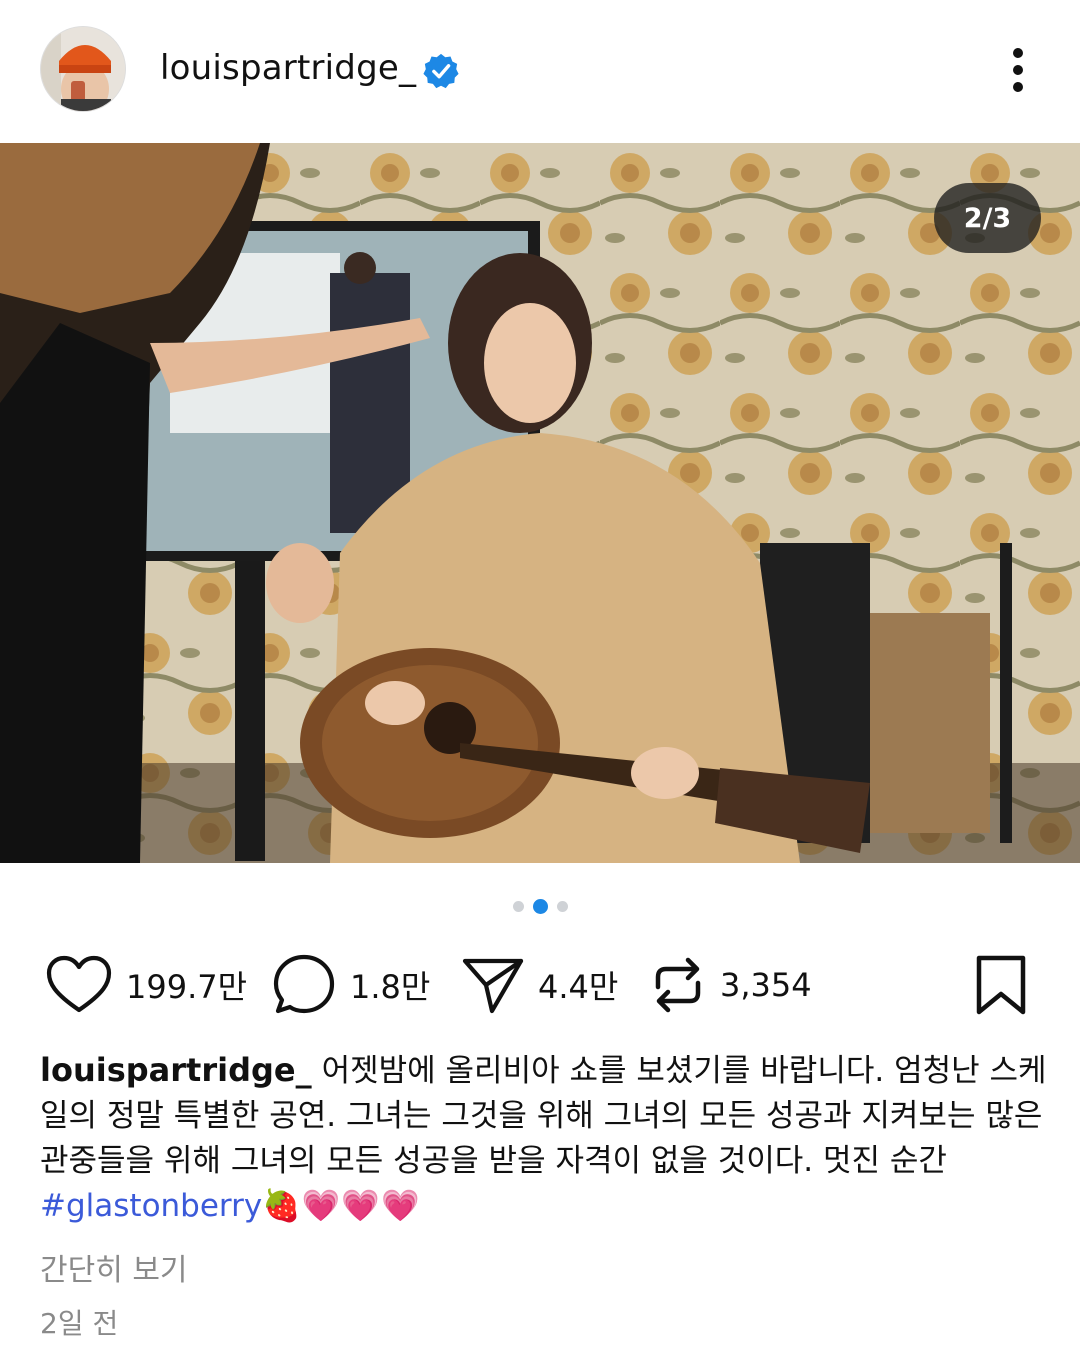 The image size is (1080, 1358). What do you see at coordinates (187, 987) in the screenshot?
I see `like-count: 199.7만` at bounding box center [187, 987].